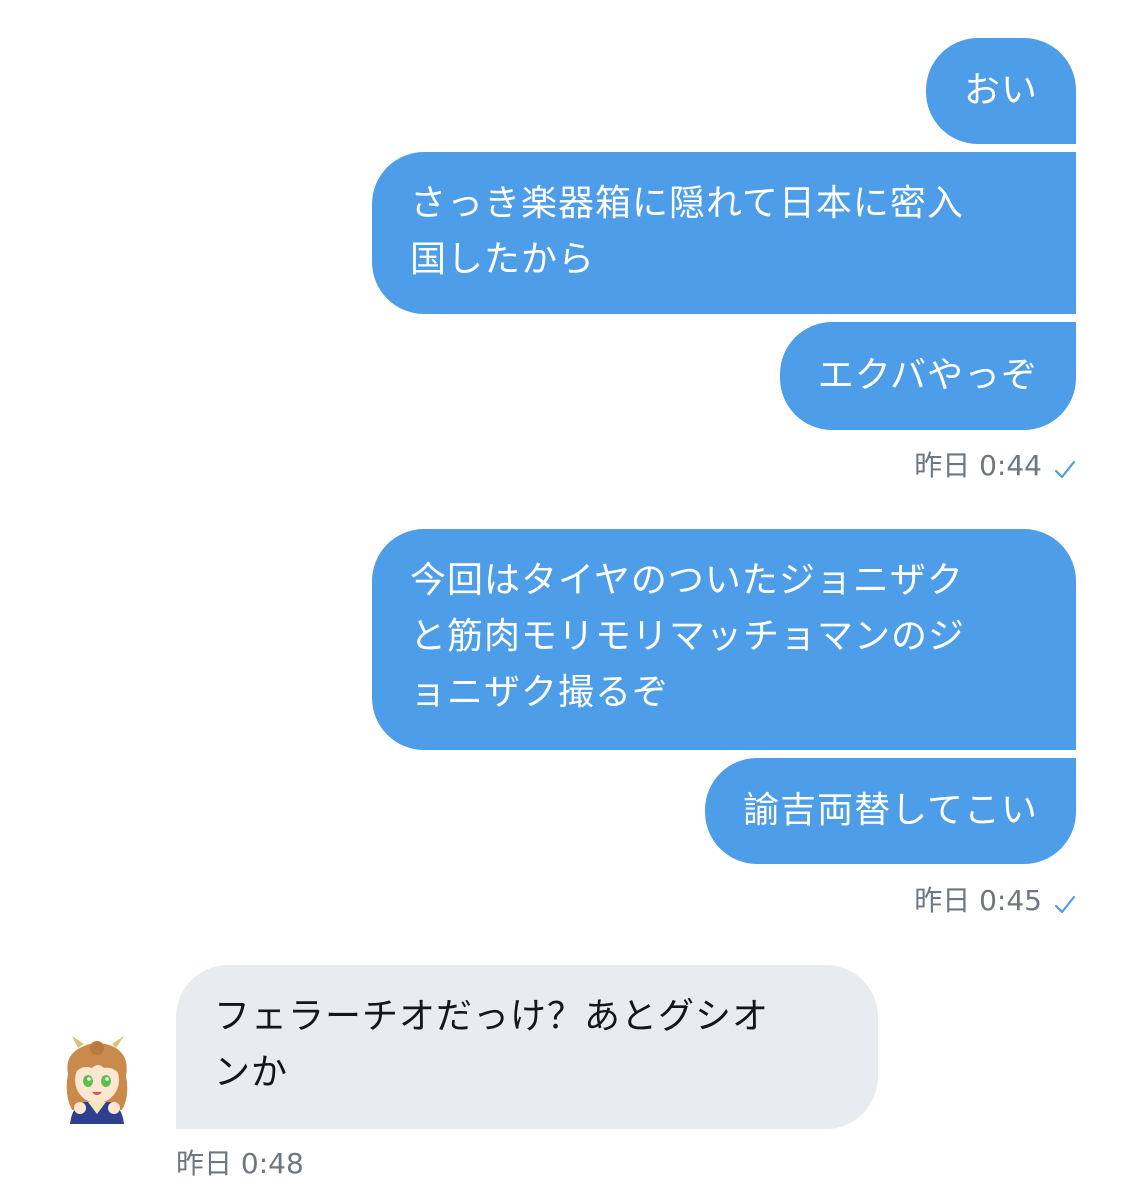 This screenshot has height=1187, width=1124. I want to click on outgoing-message-bubble: 今回はタイヤのついたジョニザク と筋肉モリモリマッチョマンのジ ョニザク撮るぞ, so click(724, 639).